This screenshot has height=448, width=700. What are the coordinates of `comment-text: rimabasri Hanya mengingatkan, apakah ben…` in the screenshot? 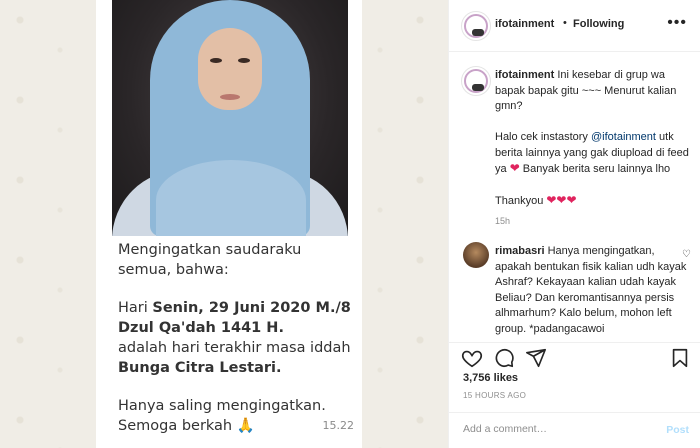 It's located at (591, 290).